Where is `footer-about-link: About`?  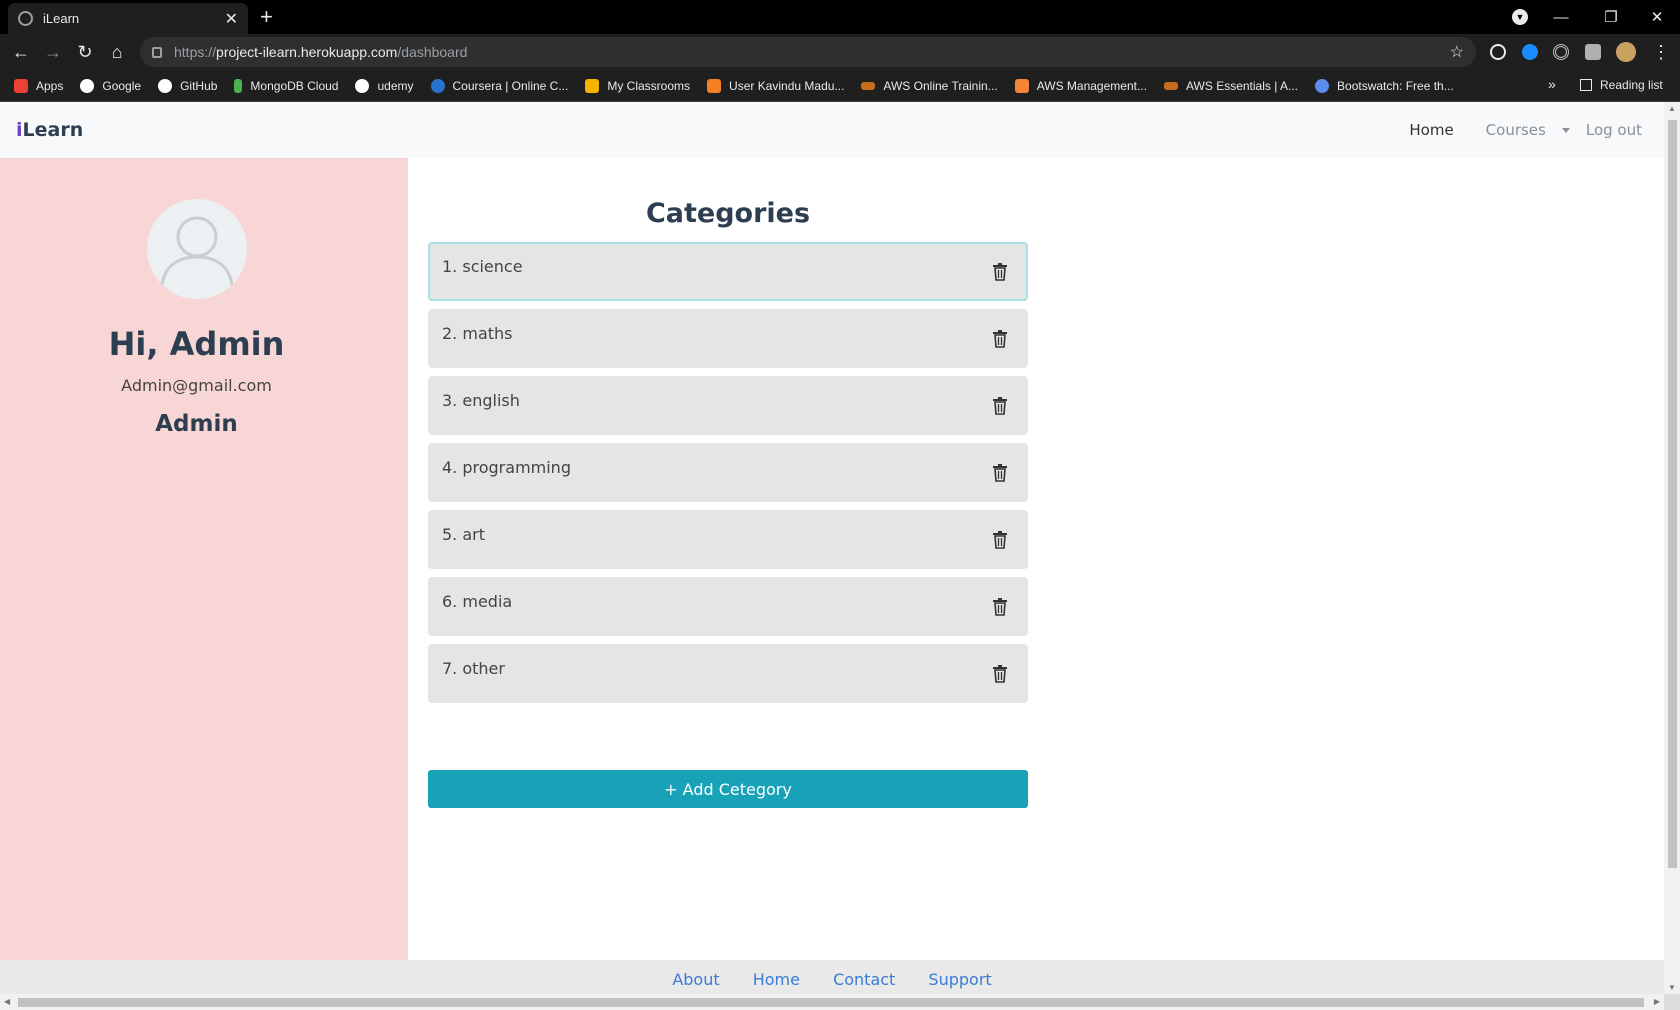 footer-about-link: About is located at coordinates (695, 979).